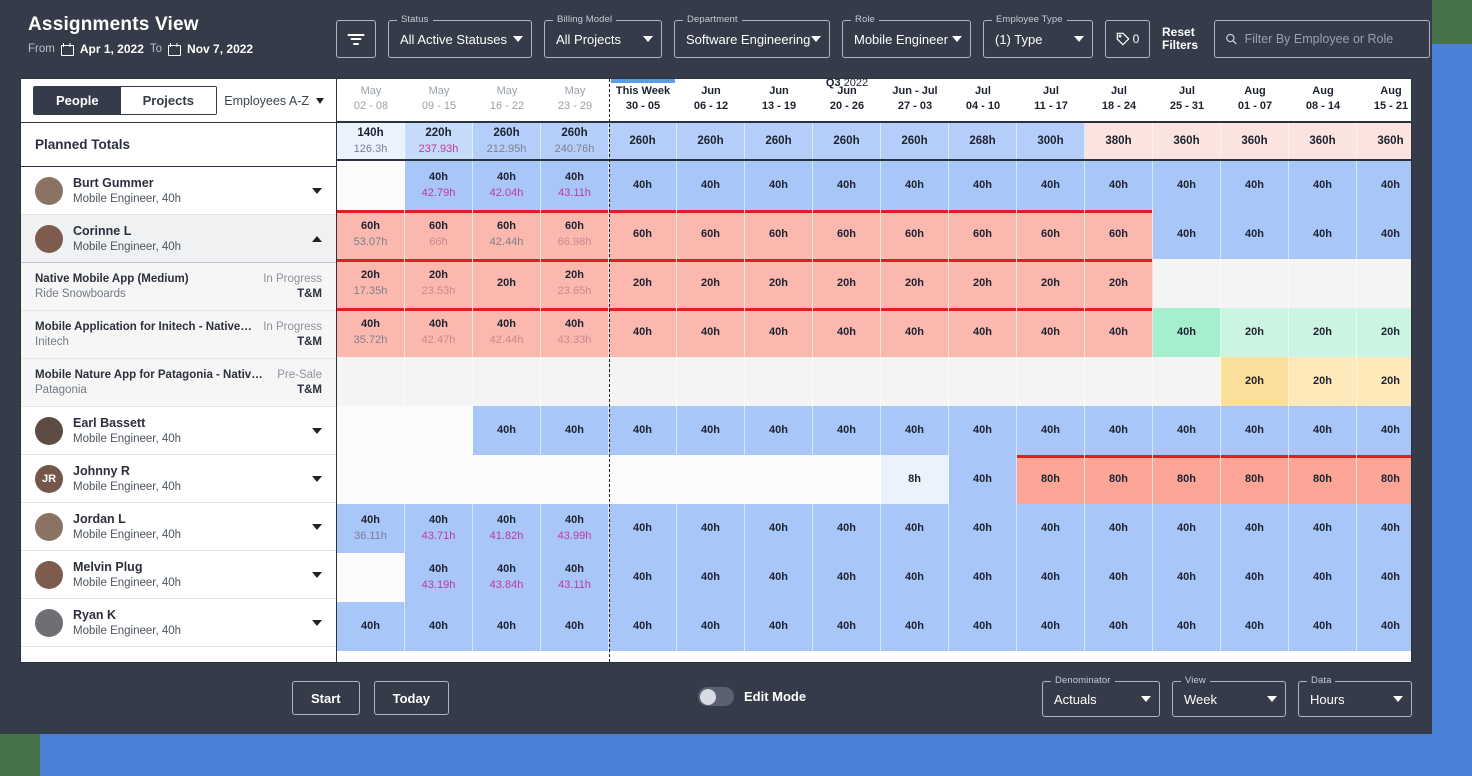  I want to click on timeline-cell: 40h 43.99h, so click(575, 528).